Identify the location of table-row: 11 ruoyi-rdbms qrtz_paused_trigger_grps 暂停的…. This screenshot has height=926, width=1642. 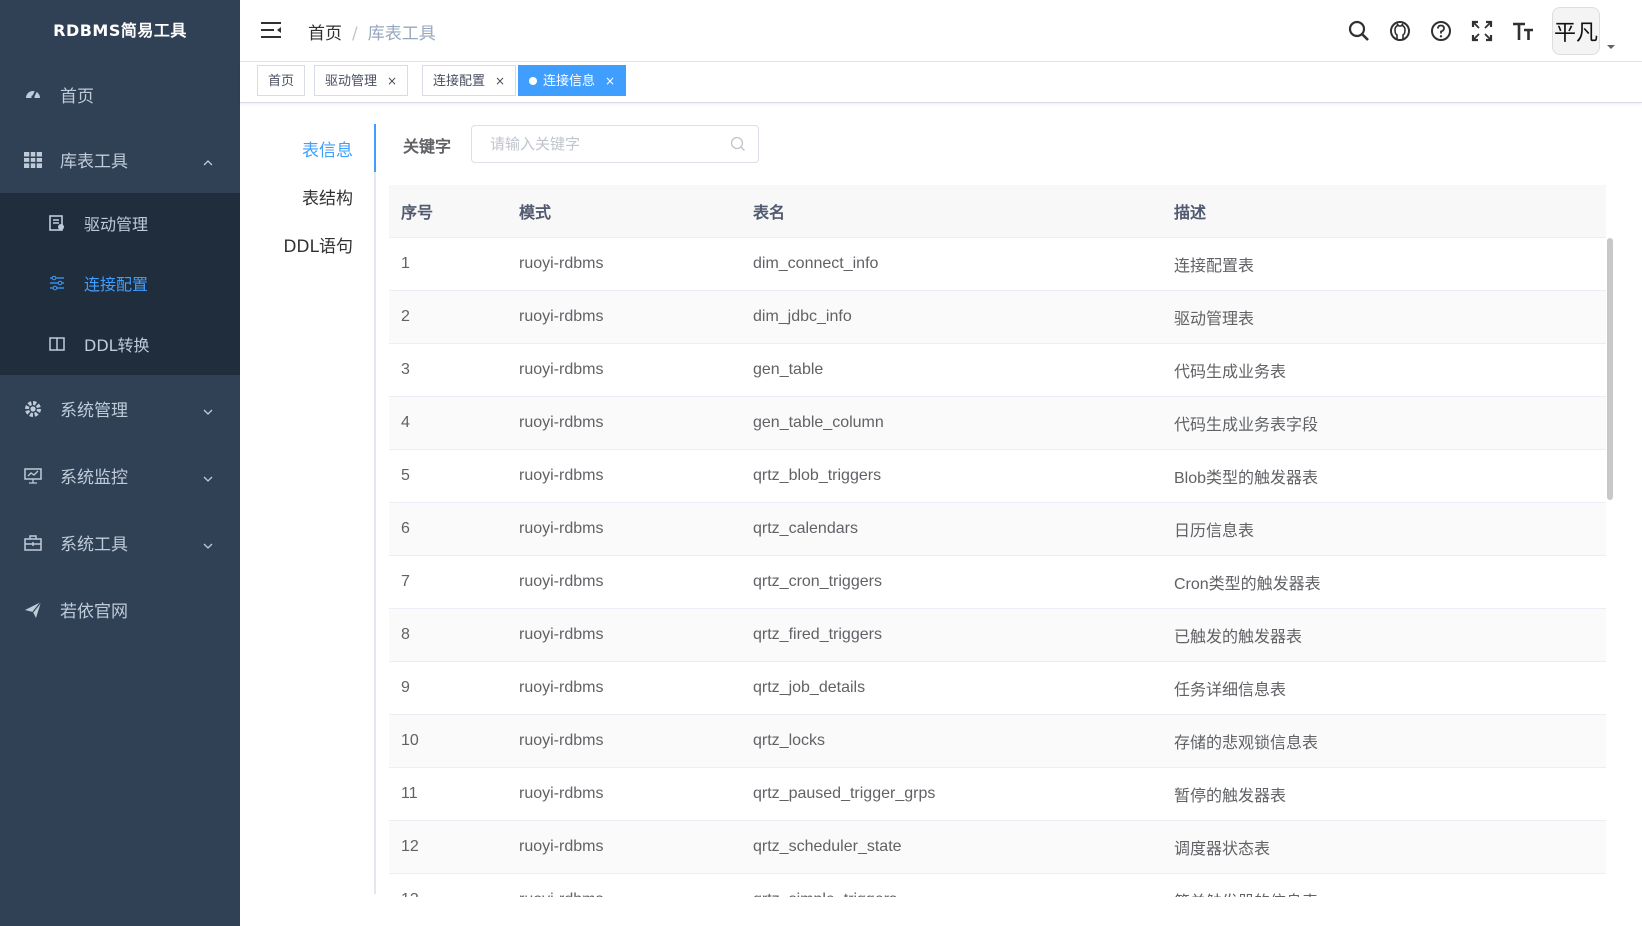
(997, 794).